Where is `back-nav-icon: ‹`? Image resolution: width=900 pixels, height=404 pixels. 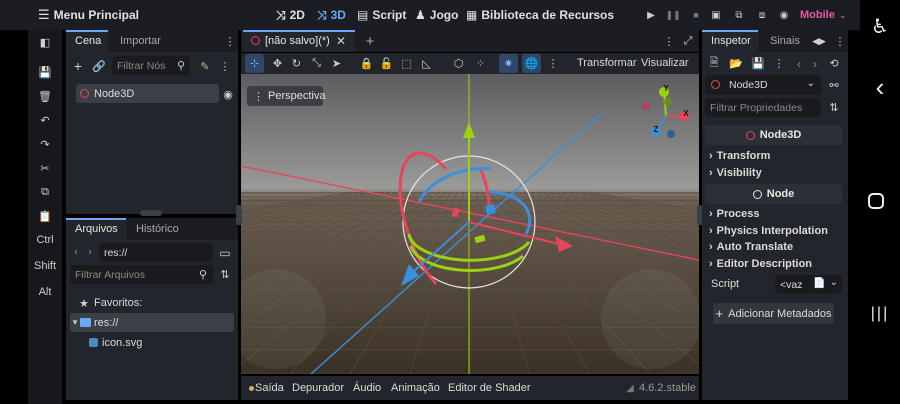
back-nav-icon: ‹ is located at coordinates (880, 87).